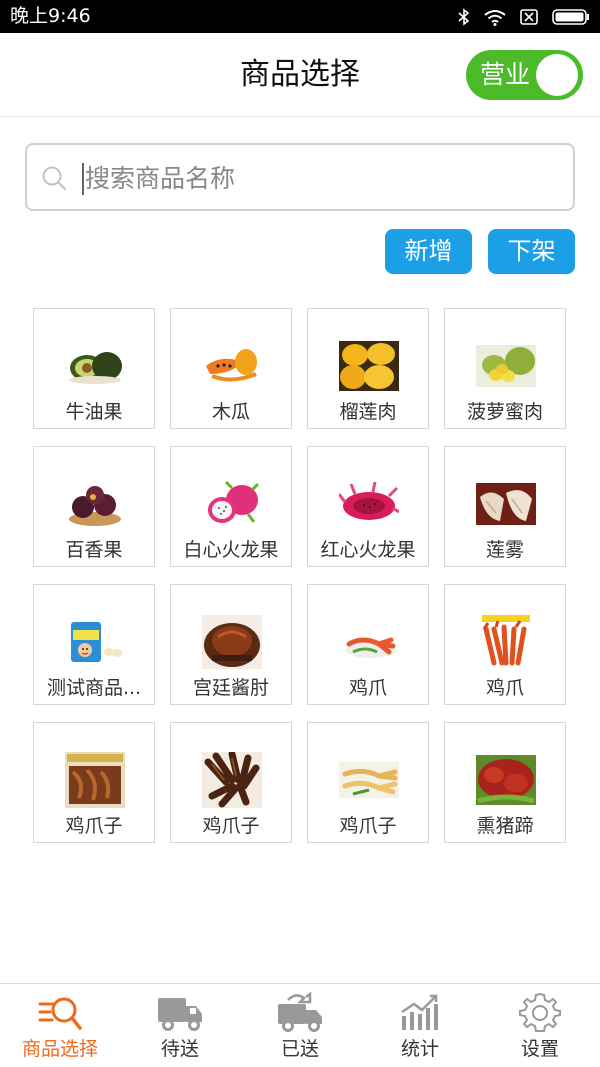  What do you see at coordinates (495, 17) in the screenshot?
I see `wifi-icon` at bounding box center [495, 17].